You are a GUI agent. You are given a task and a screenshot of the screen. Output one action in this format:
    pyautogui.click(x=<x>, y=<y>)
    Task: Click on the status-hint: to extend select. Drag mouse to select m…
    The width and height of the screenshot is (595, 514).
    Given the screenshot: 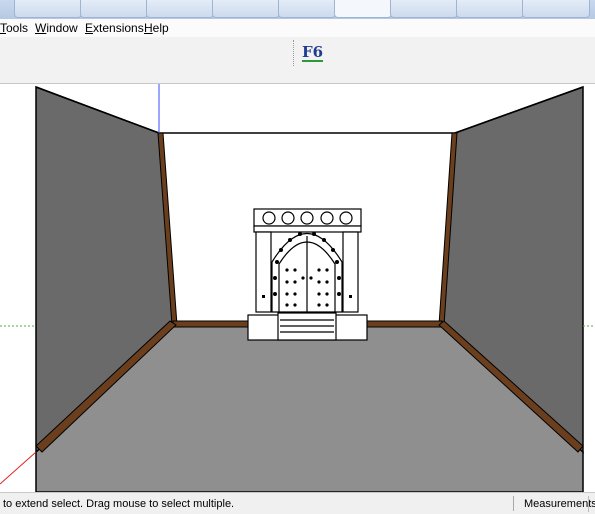 What is the action you would take?
    pyautogui.click(x=119, y=504)
    